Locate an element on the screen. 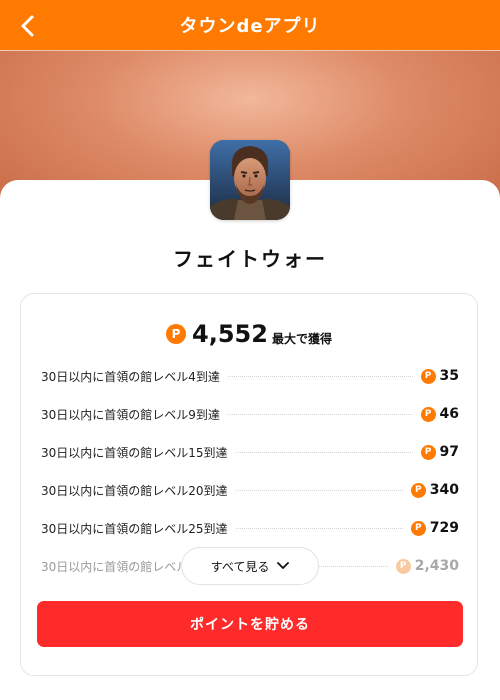  warrior-portrait-icon is located at coordinates (250, 180).